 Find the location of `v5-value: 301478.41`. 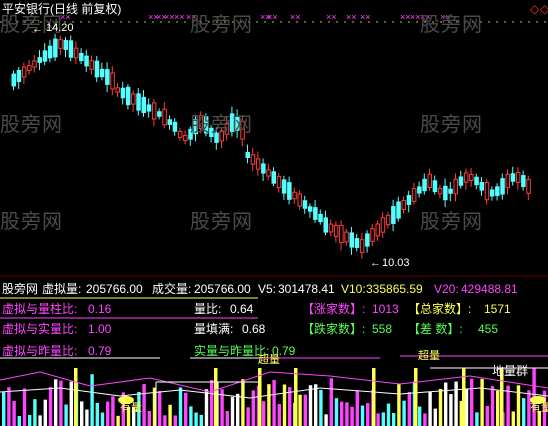

v5-value: 301478.41 is located at coordinates (306, 289).